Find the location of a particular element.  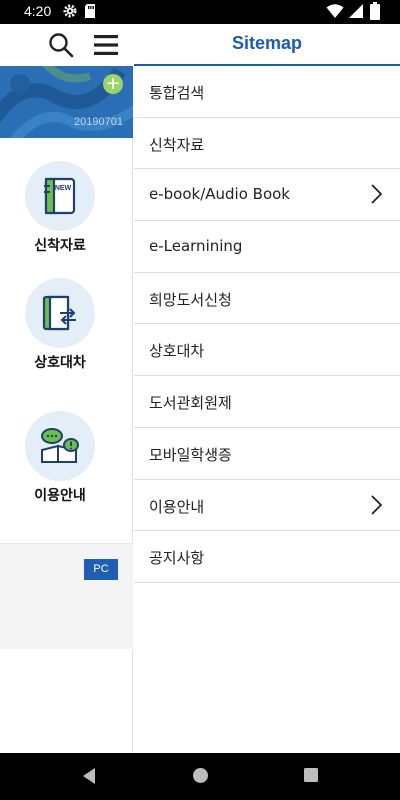

guide-speech-icon is located at coordinates (60, 445).